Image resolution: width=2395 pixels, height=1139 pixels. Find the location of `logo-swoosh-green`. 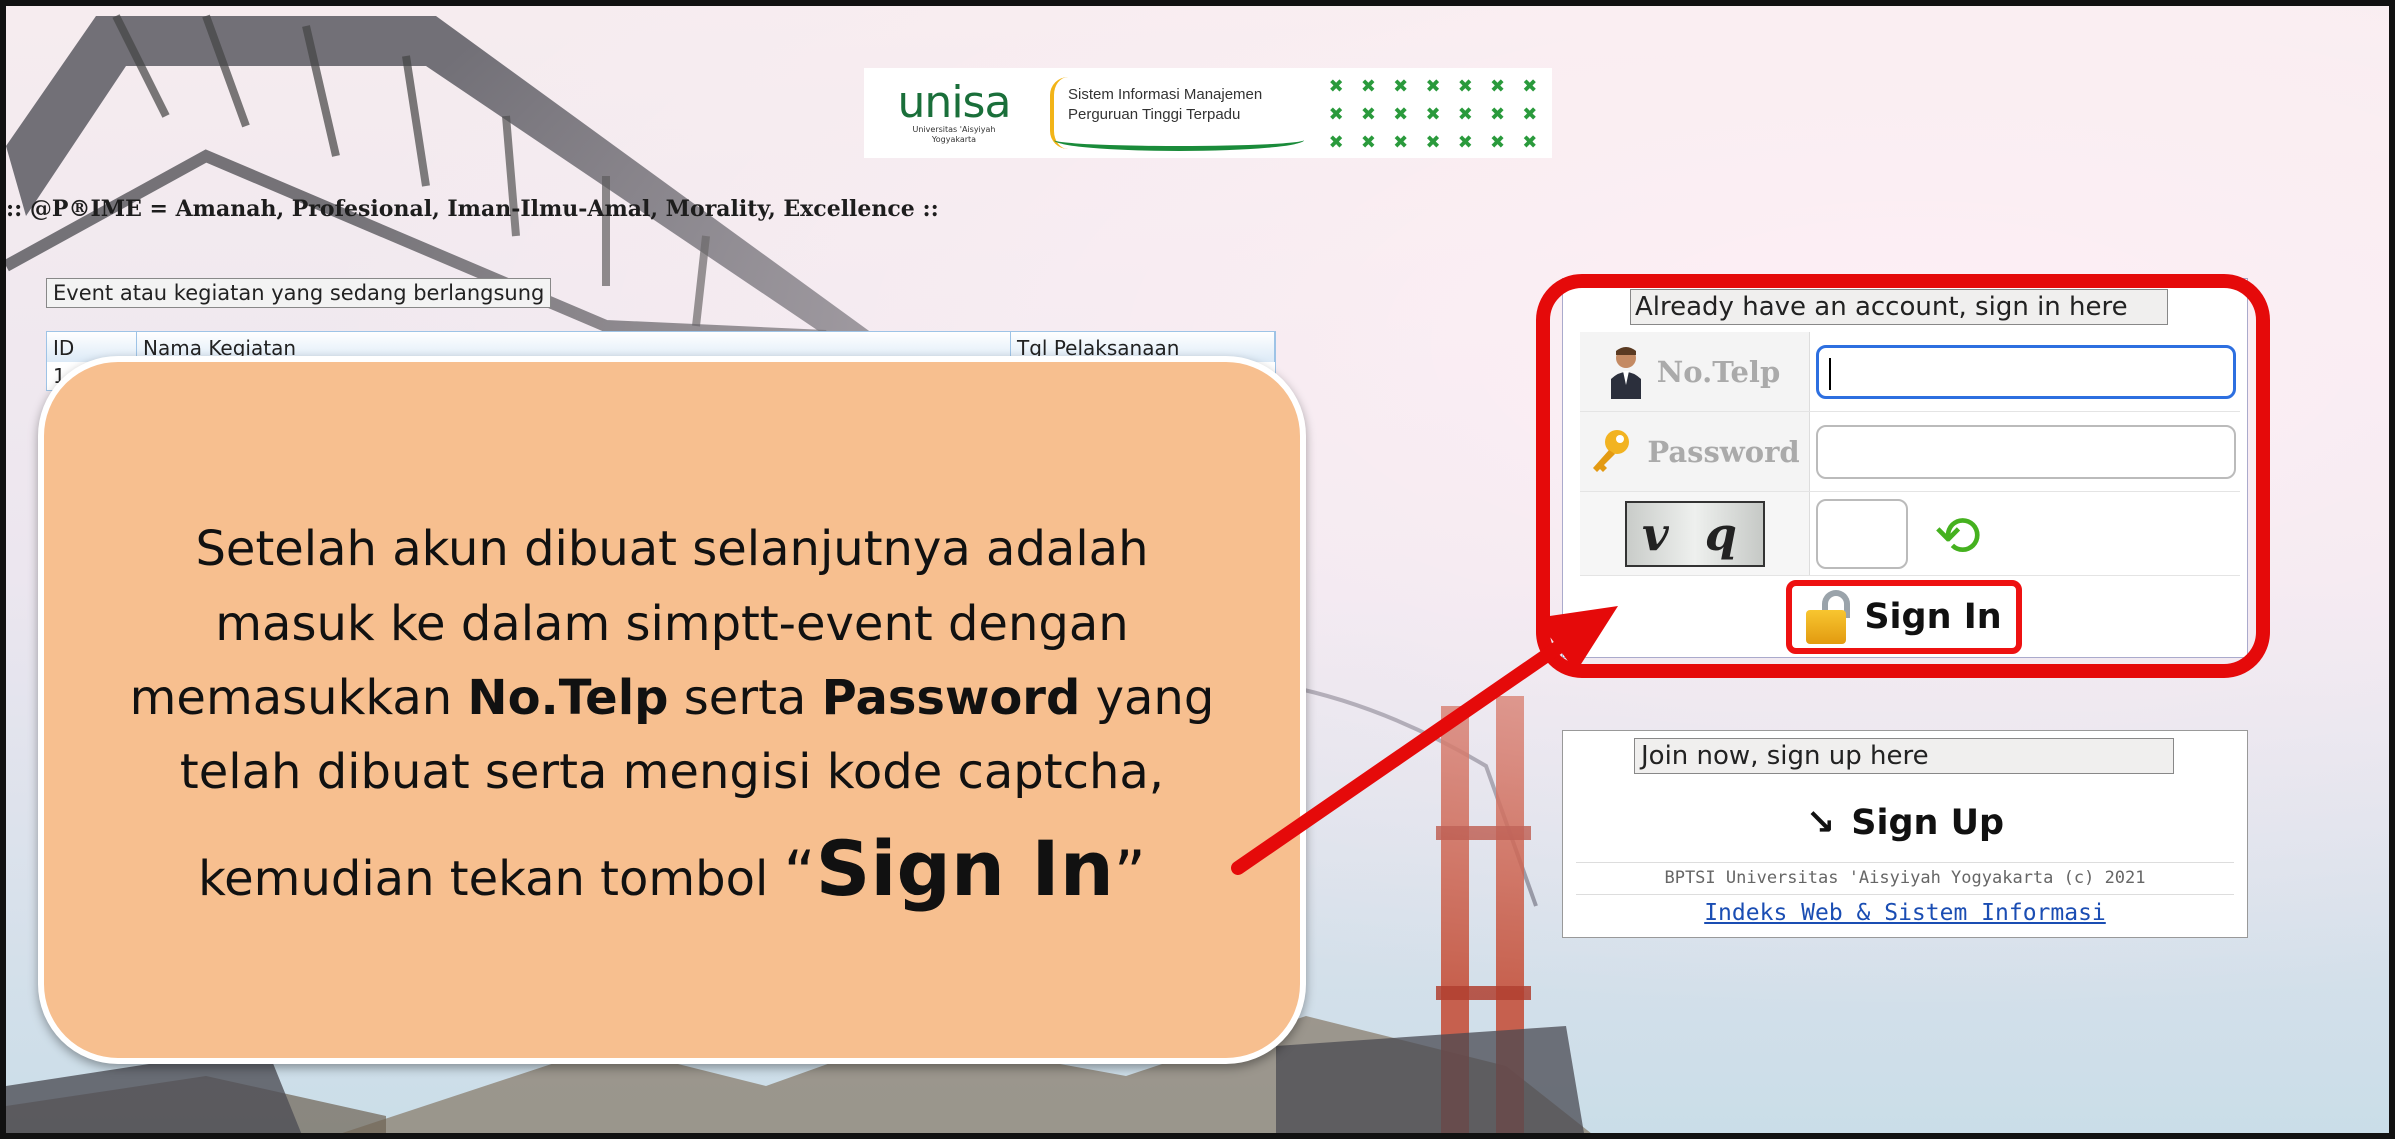

logo-swoosh-green is located at coordinates (1179, 140).